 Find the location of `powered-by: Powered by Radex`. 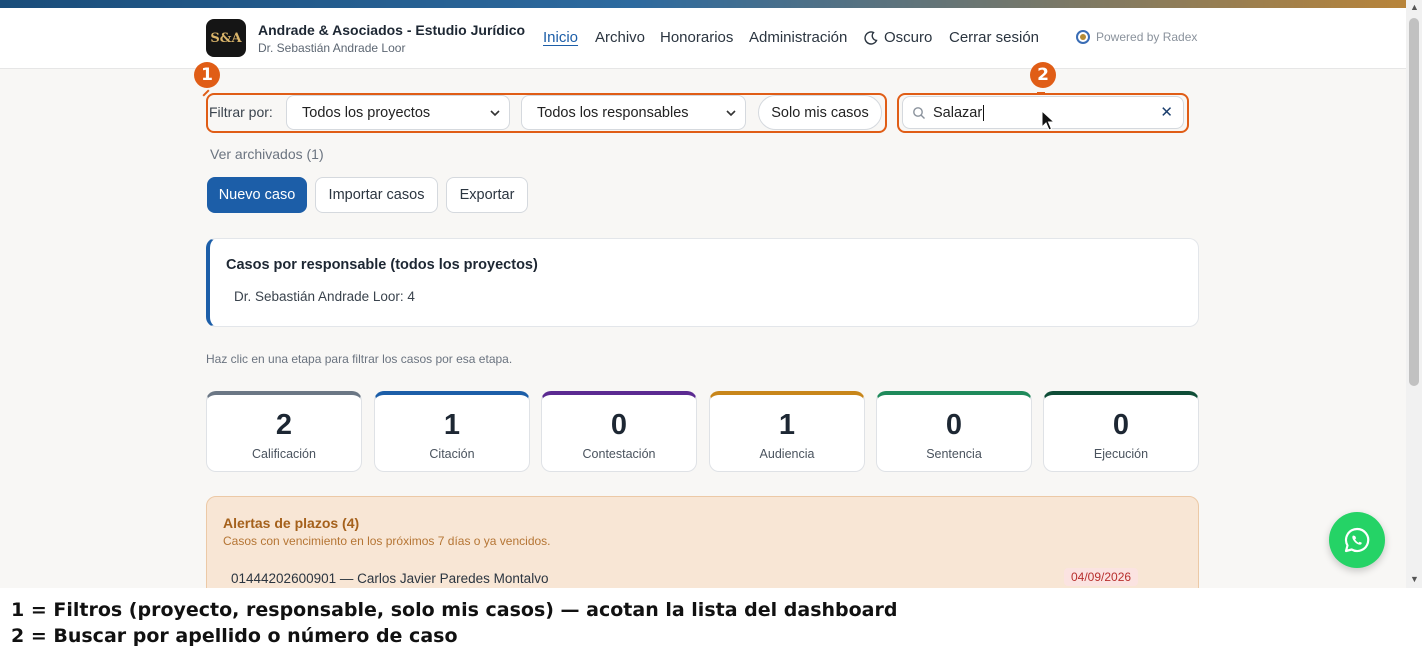

powered-by: Powered by Radex is located at coordinates (1136, 37).